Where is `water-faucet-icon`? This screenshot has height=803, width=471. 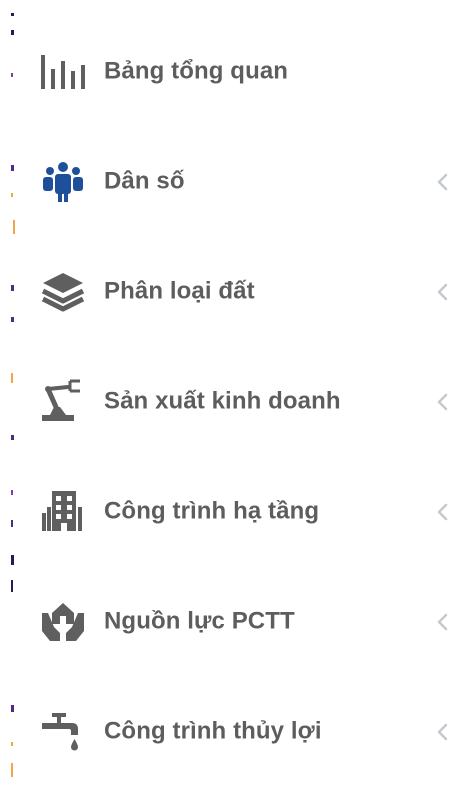 water-faucet-icon is located at coordinates (63, 732).